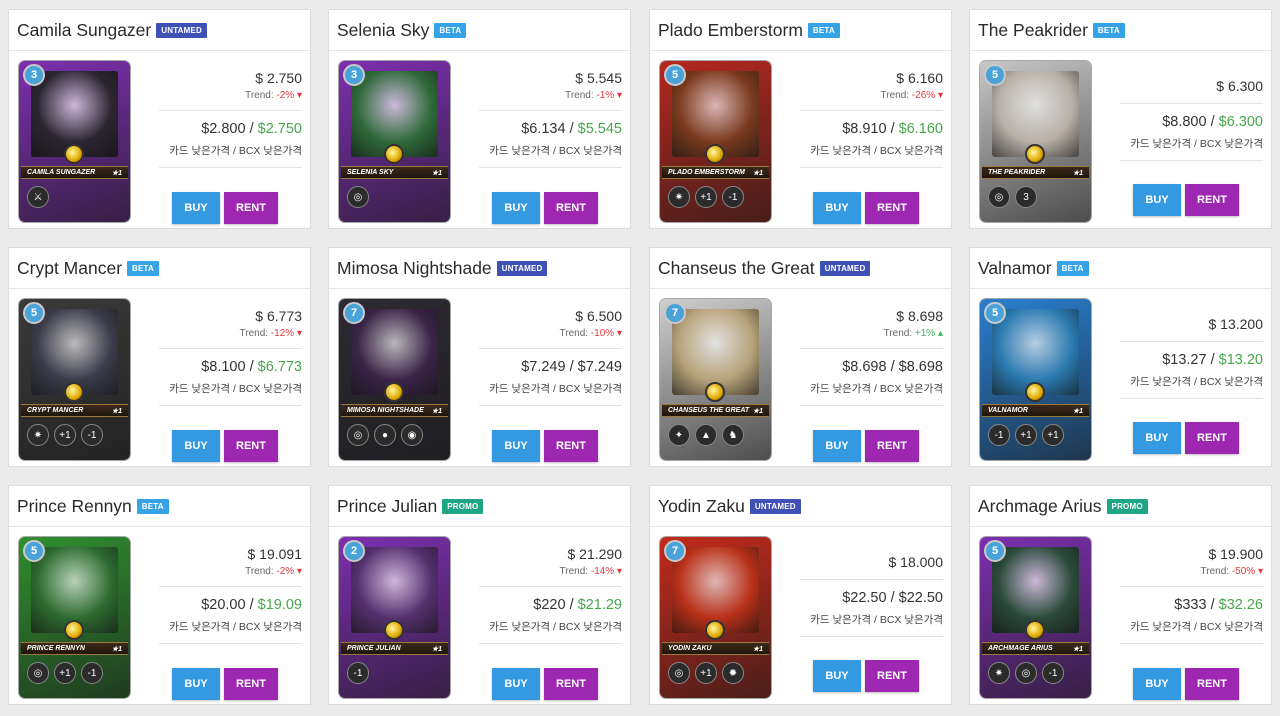 The width and height of the screenshot is (1280, 716). Describe the element at coordinates (736, 268) in the screenshot. I see `card-title: Chanseus the Great` at that location.